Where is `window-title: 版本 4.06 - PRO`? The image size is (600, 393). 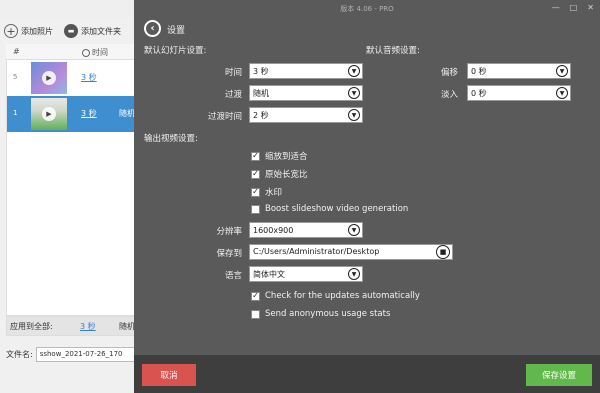 window-title: 版本 4.06 - PRO is located at coordinates (367, 9).